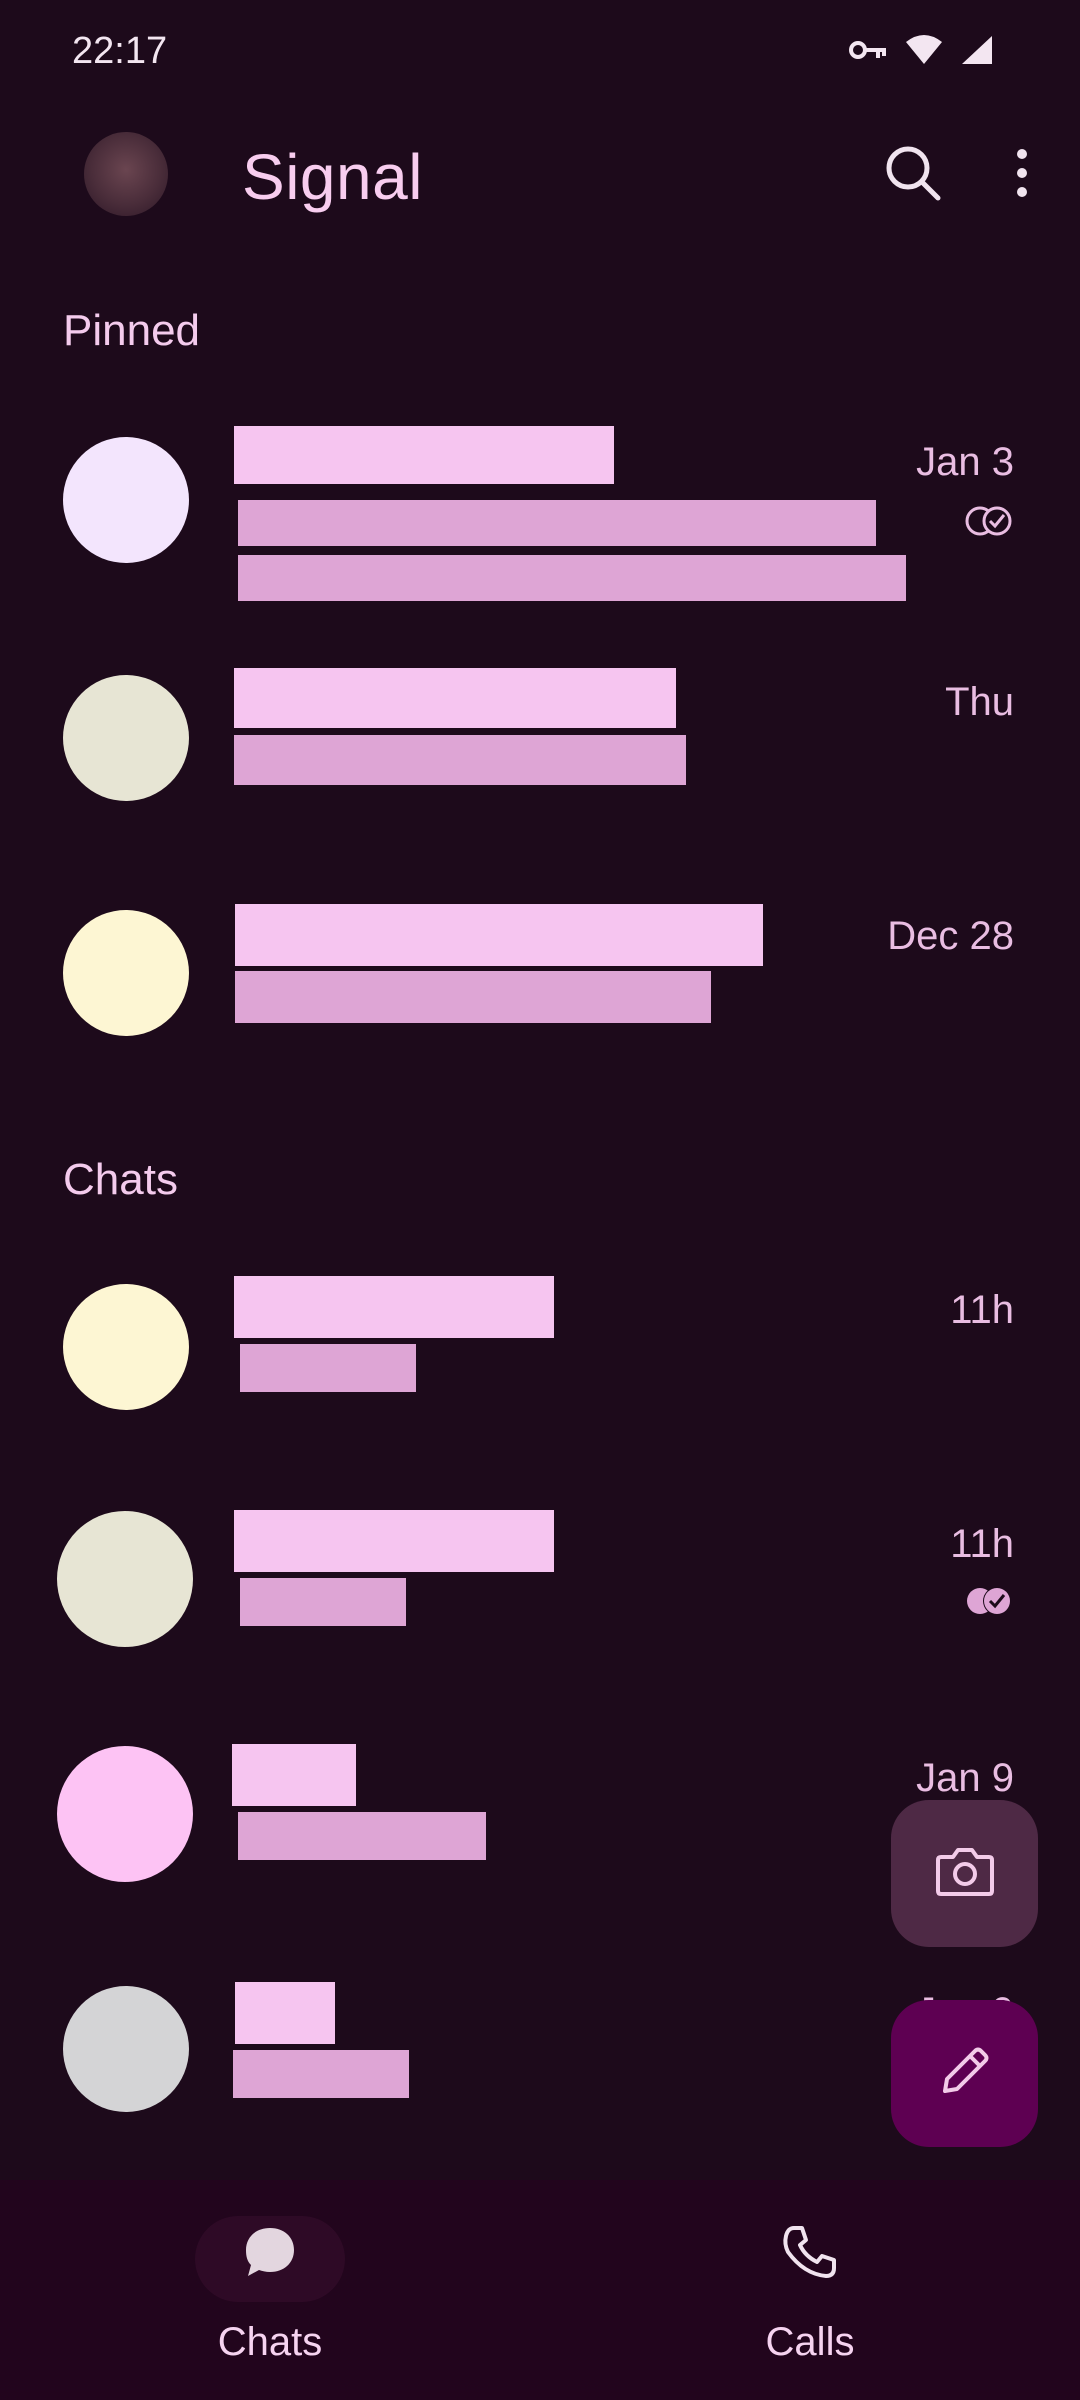  I want to click on pinned-chat-row: Jan 3, so click(540, 507).